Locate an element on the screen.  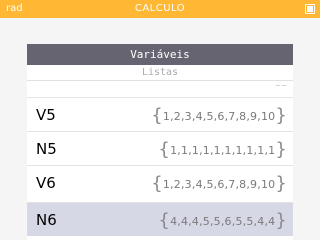
app-title: CALCULO is located at coordinates (160, 8).